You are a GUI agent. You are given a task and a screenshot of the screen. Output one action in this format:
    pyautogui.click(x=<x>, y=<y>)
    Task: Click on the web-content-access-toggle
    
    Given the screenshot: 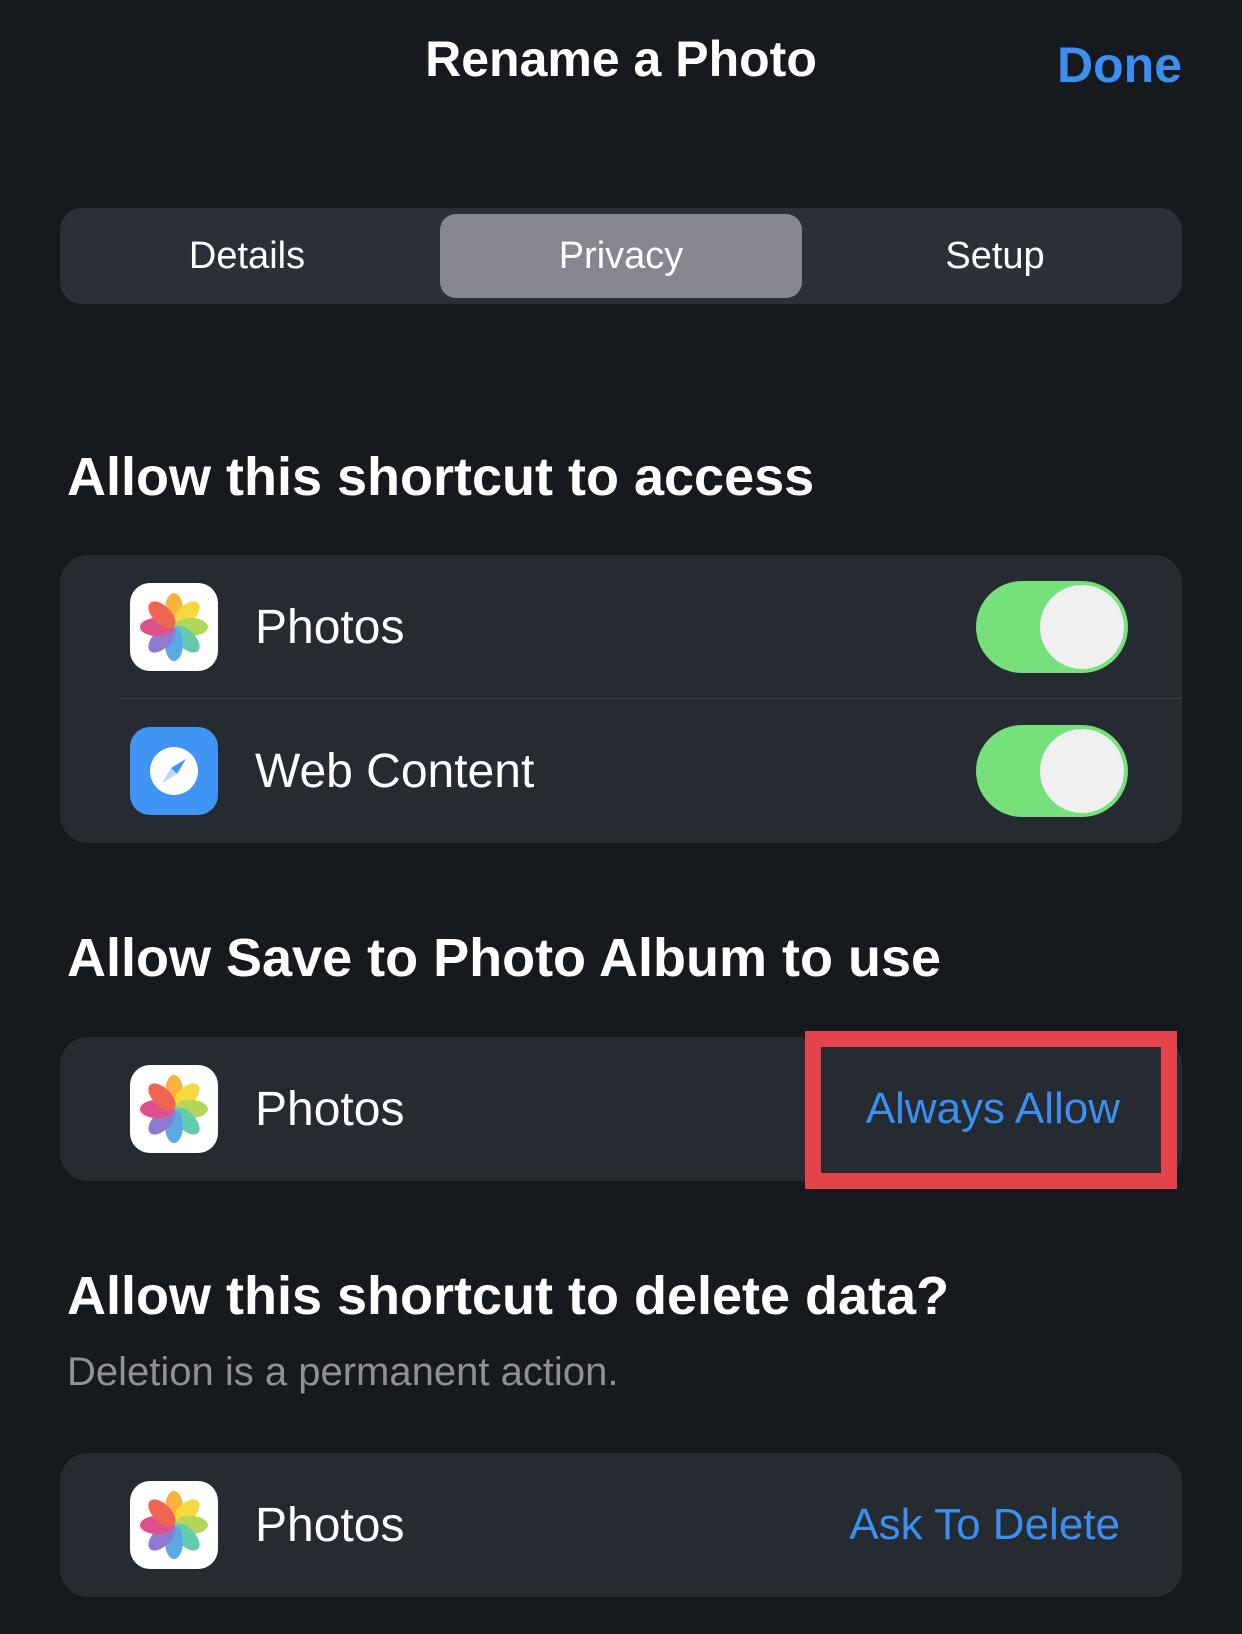 What is the action you would take?
    pyautogui.click(x=1052, y=771)
    